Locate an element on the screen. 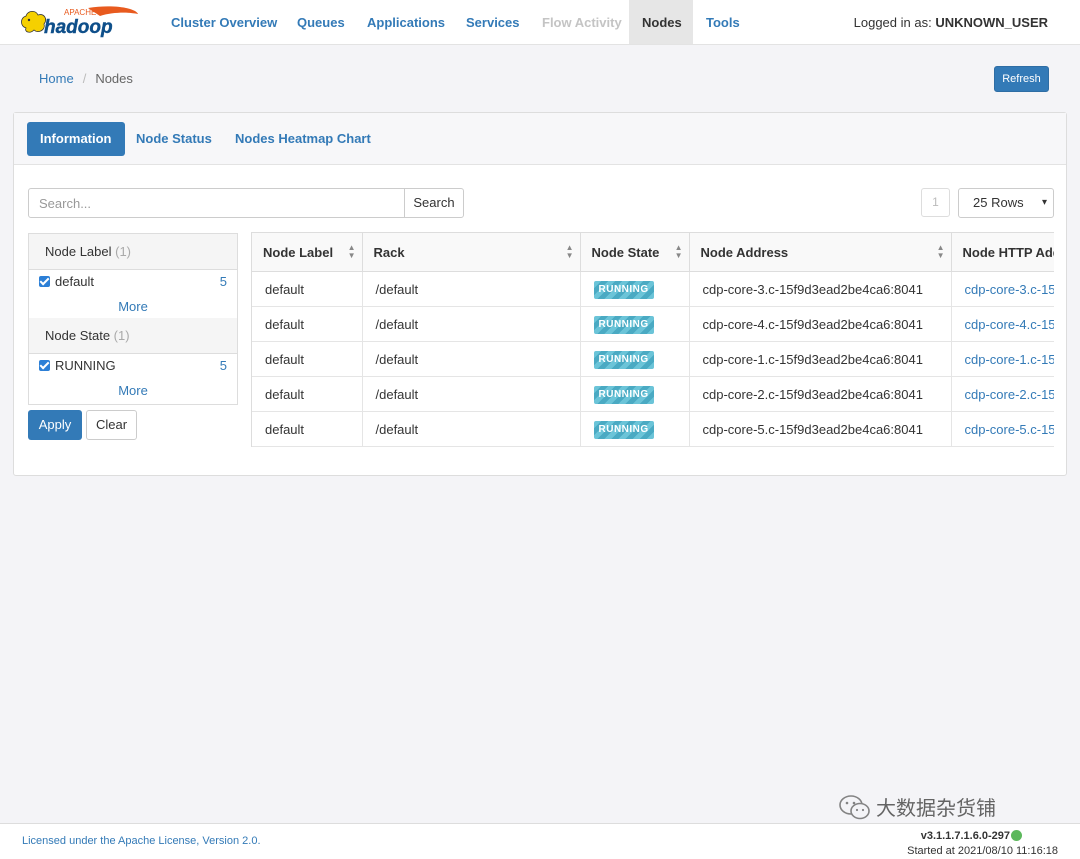  search-button: Search is located at coordinates (434, 203).